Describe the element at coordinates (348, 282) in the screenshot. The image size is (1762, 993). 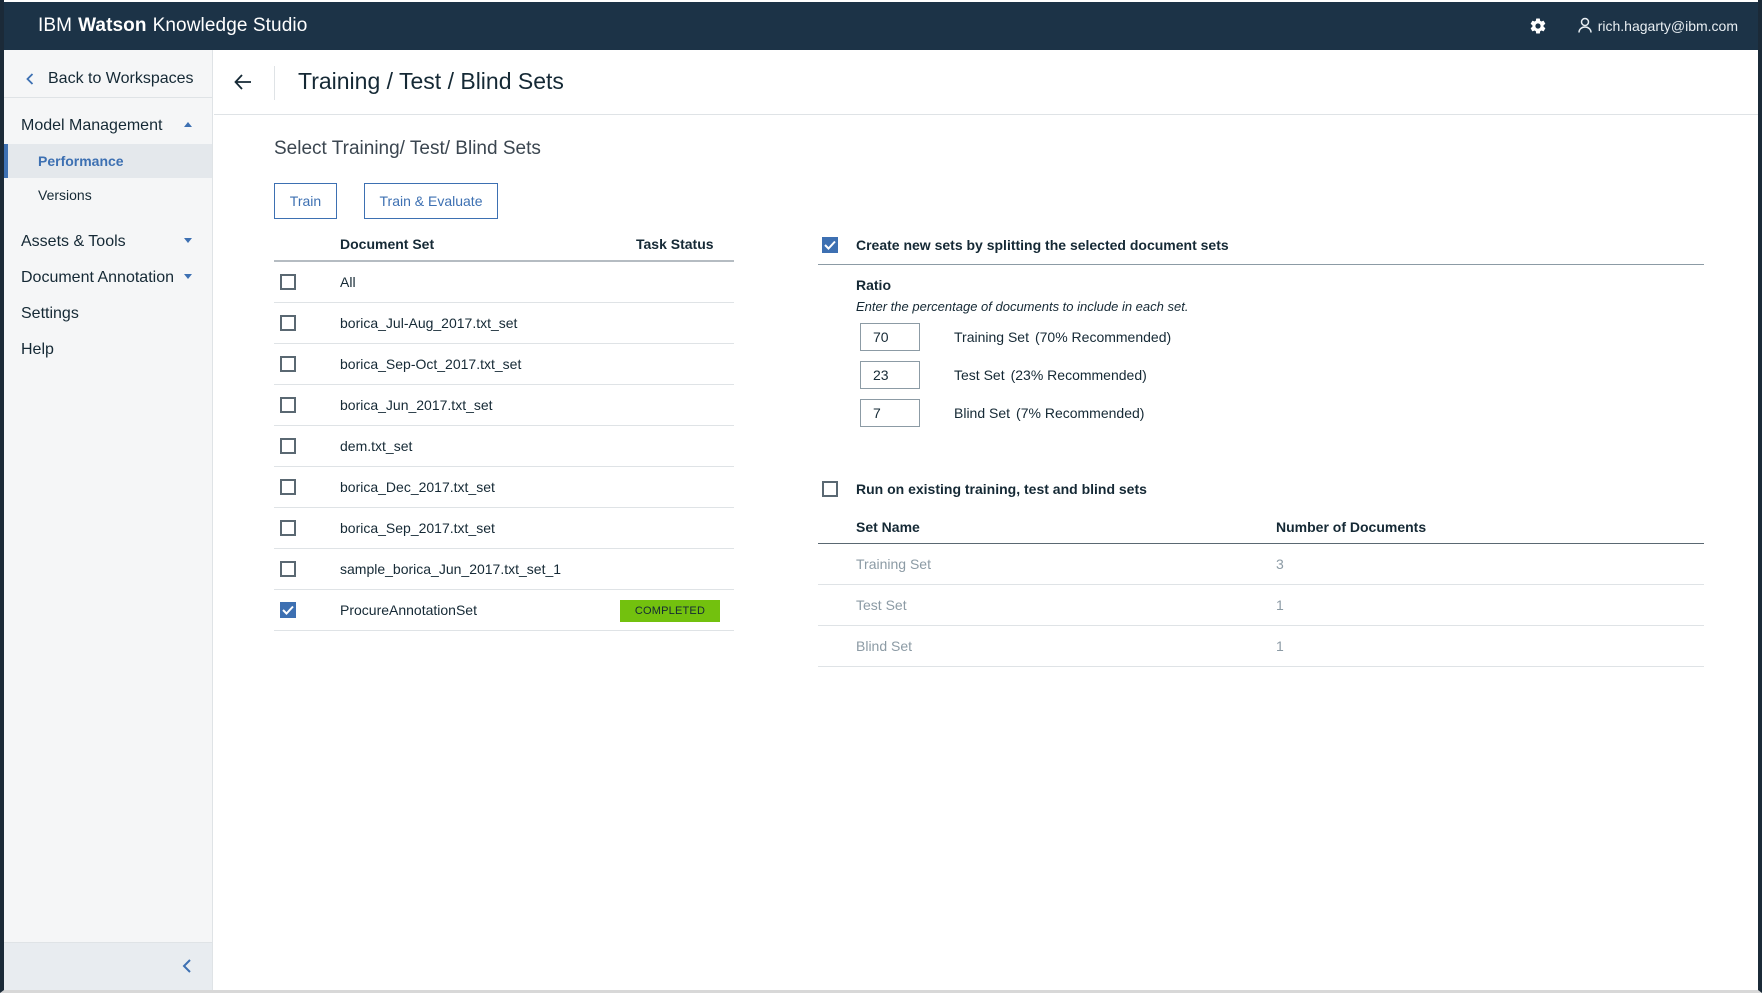
I see `document-set-name: All` at that location.